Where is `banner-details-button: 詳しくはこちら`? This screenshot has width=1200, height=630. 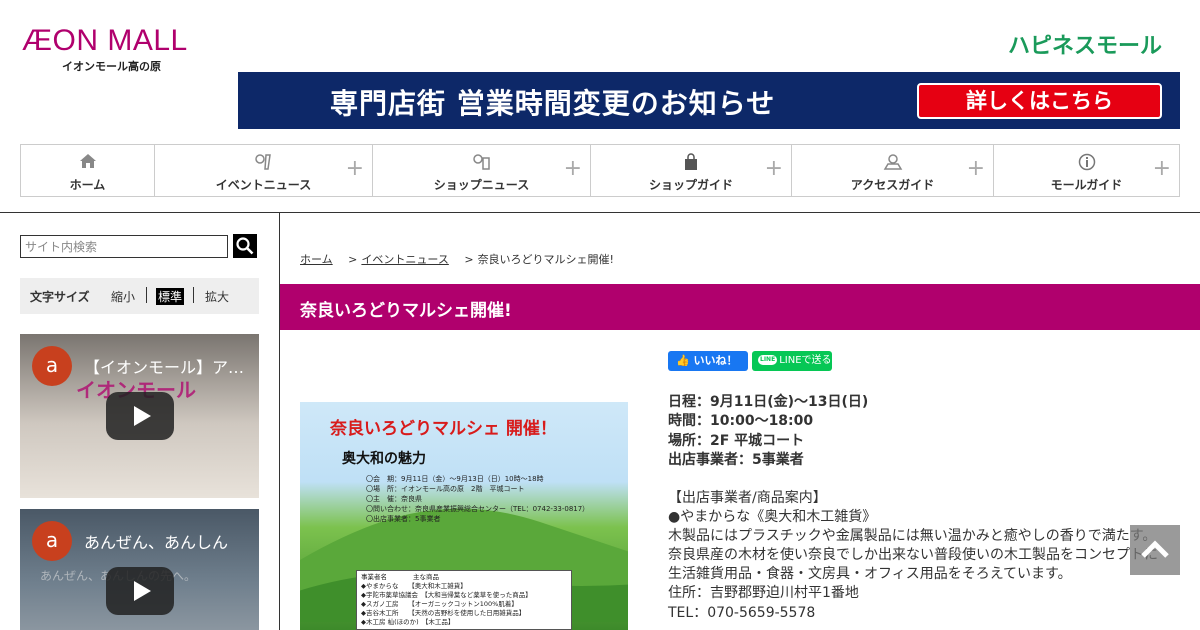 banner-details-button: 詳しくはこちら is located at coordinates (1039, 101).